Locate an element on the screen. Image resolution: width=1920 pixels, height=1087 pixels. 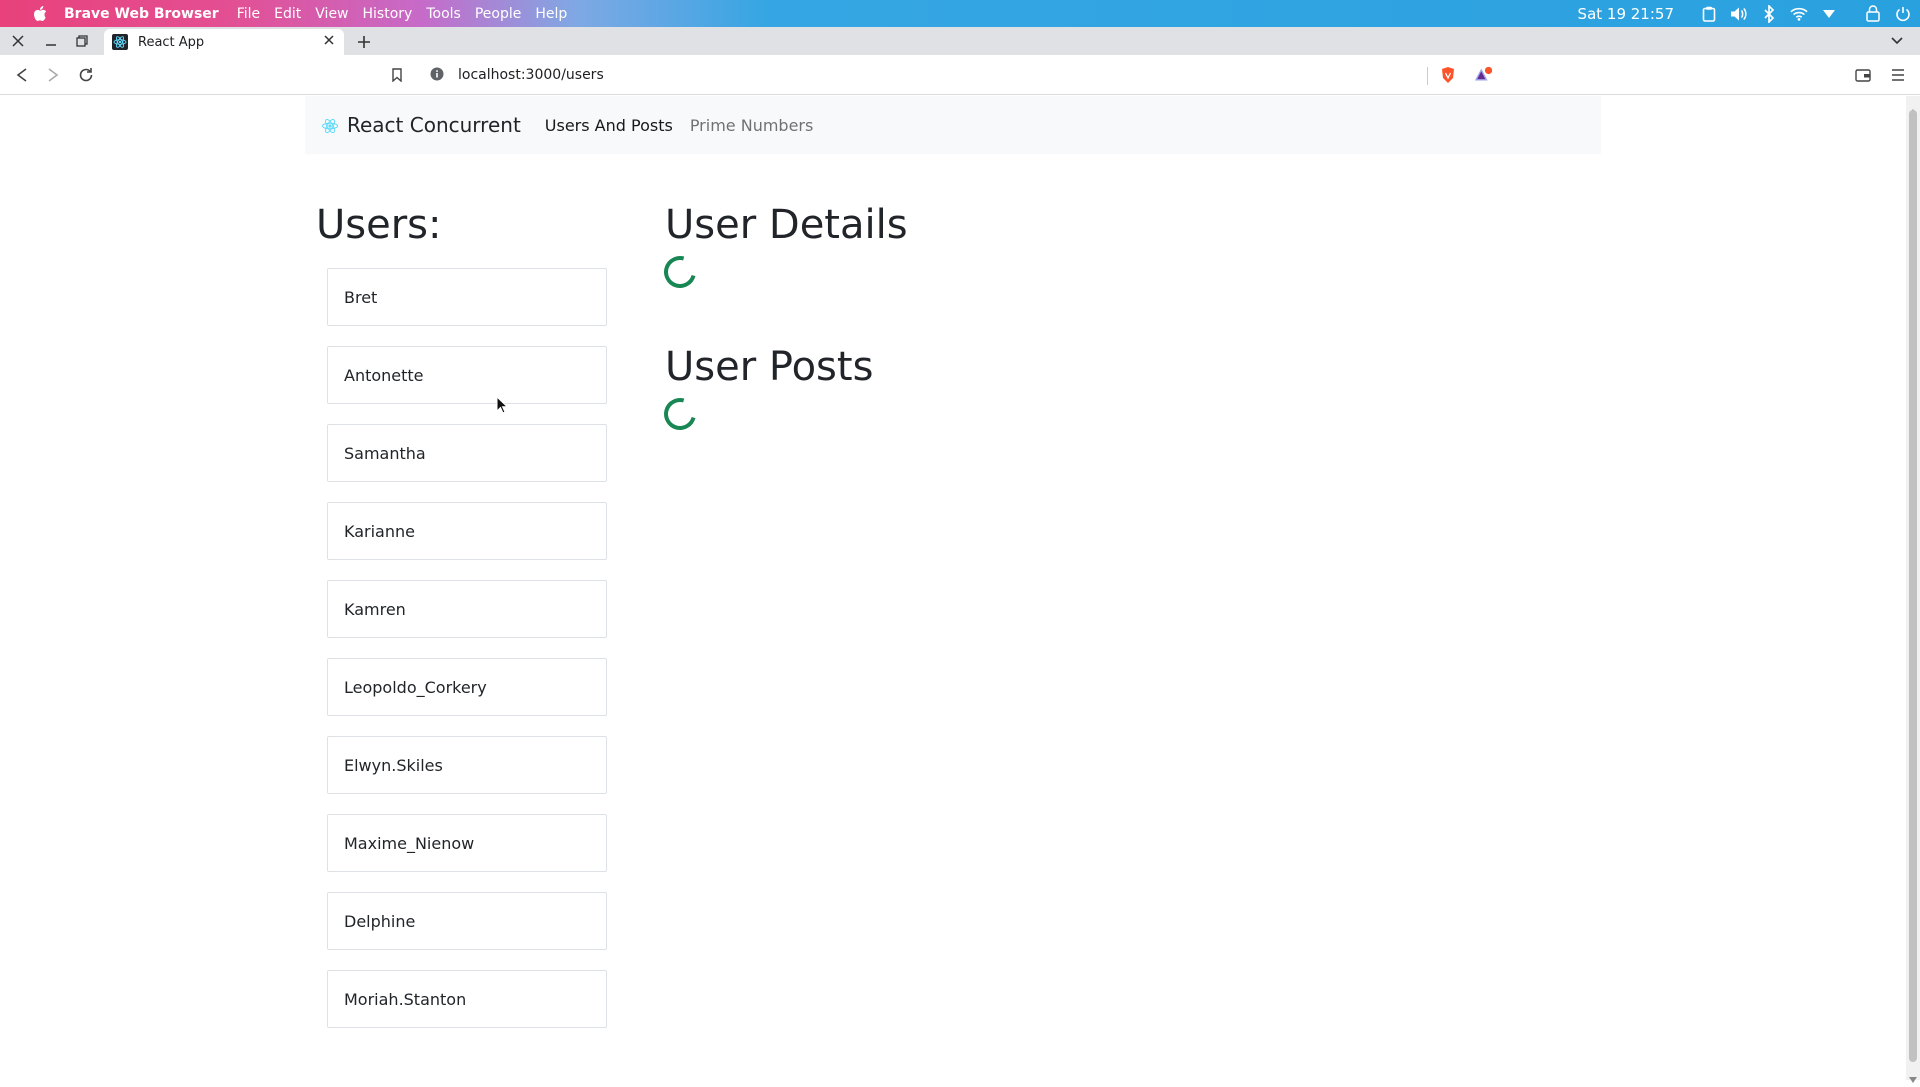
url-text: localhost:3000/users is located at coordinates (531, 75).